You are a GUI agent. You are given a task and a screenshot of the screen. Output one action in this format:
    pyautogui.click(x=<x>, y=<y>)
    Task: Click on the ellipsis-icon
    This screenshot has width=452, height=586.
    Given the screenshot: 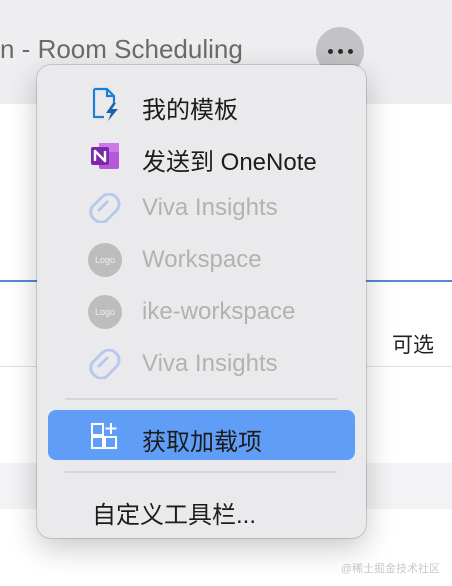 What is the action you would take?
    pyautogui.click(x=330, y=51)
    